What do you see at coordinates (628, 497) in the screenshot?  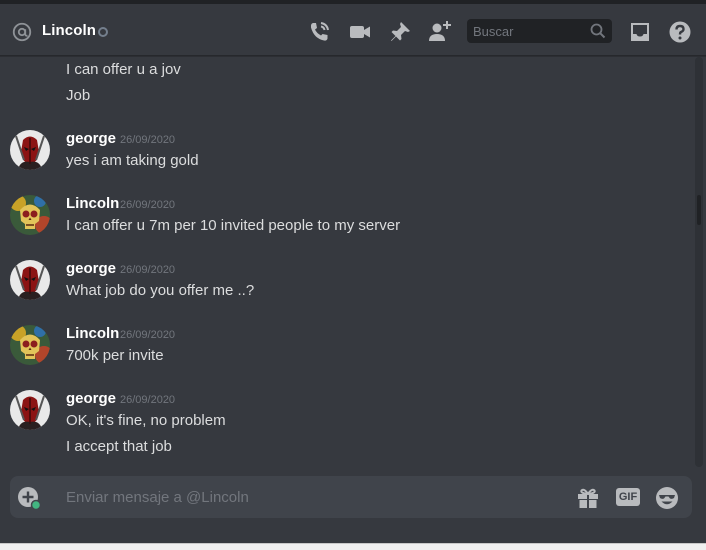 I see `gif-button: GIF` at bounding box center [628, 497].